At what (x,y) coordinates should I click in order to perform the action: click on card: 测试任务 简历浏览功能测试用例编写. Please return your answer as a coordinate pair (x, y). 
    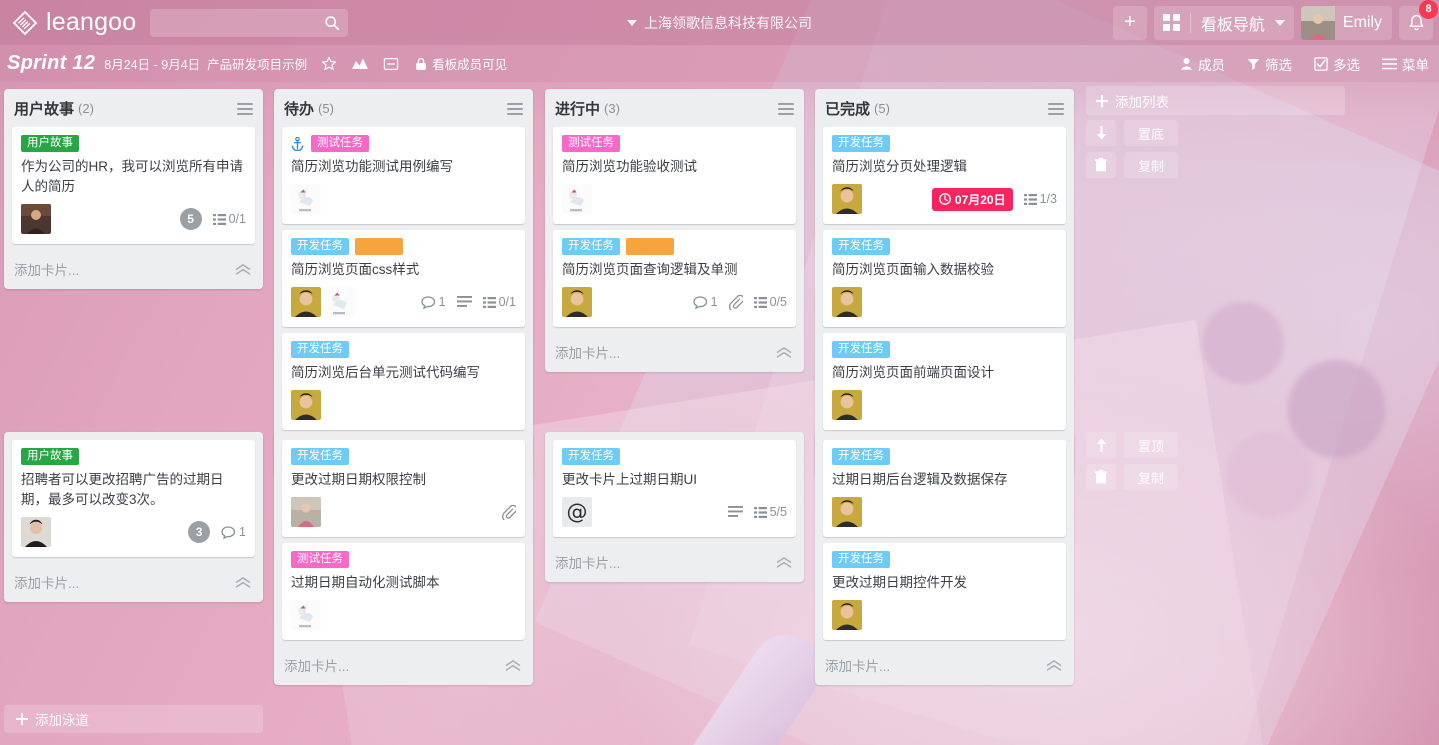
    Looking at the image, I should click on (403, 175).